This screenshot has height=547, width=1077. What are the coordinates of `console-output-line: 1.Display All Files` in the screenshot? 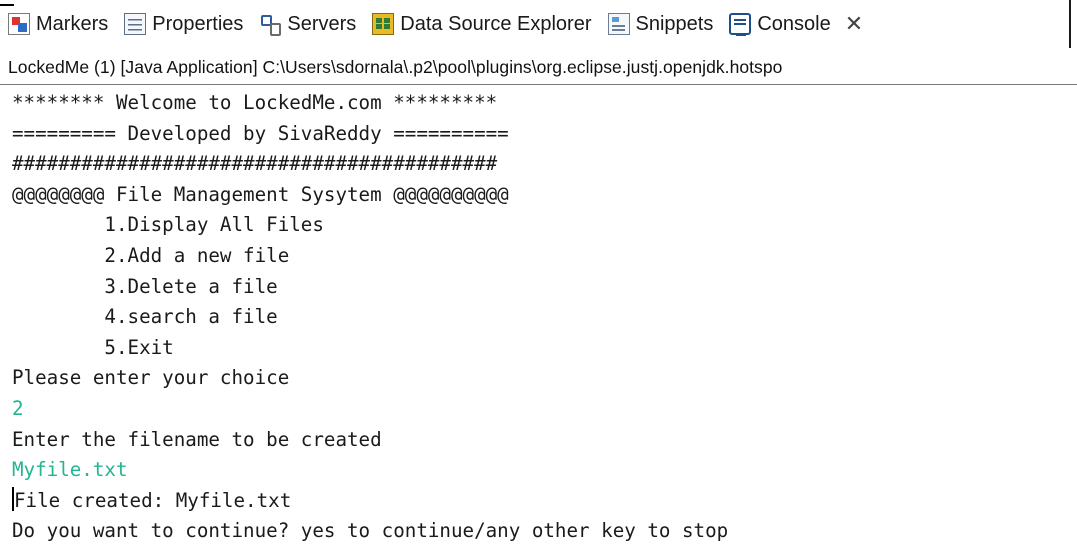 It's located at (542, 225).